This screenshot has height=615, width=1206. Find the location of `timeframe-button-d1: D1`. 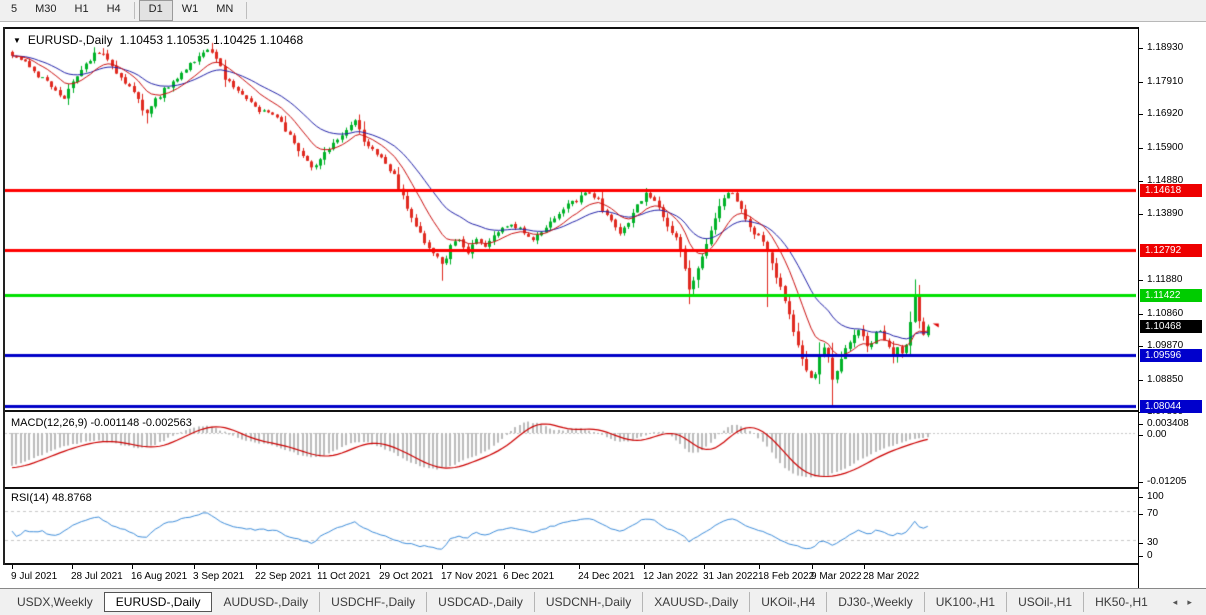

timeframe-button-d1: D1 is located at coordinates (155, 10).